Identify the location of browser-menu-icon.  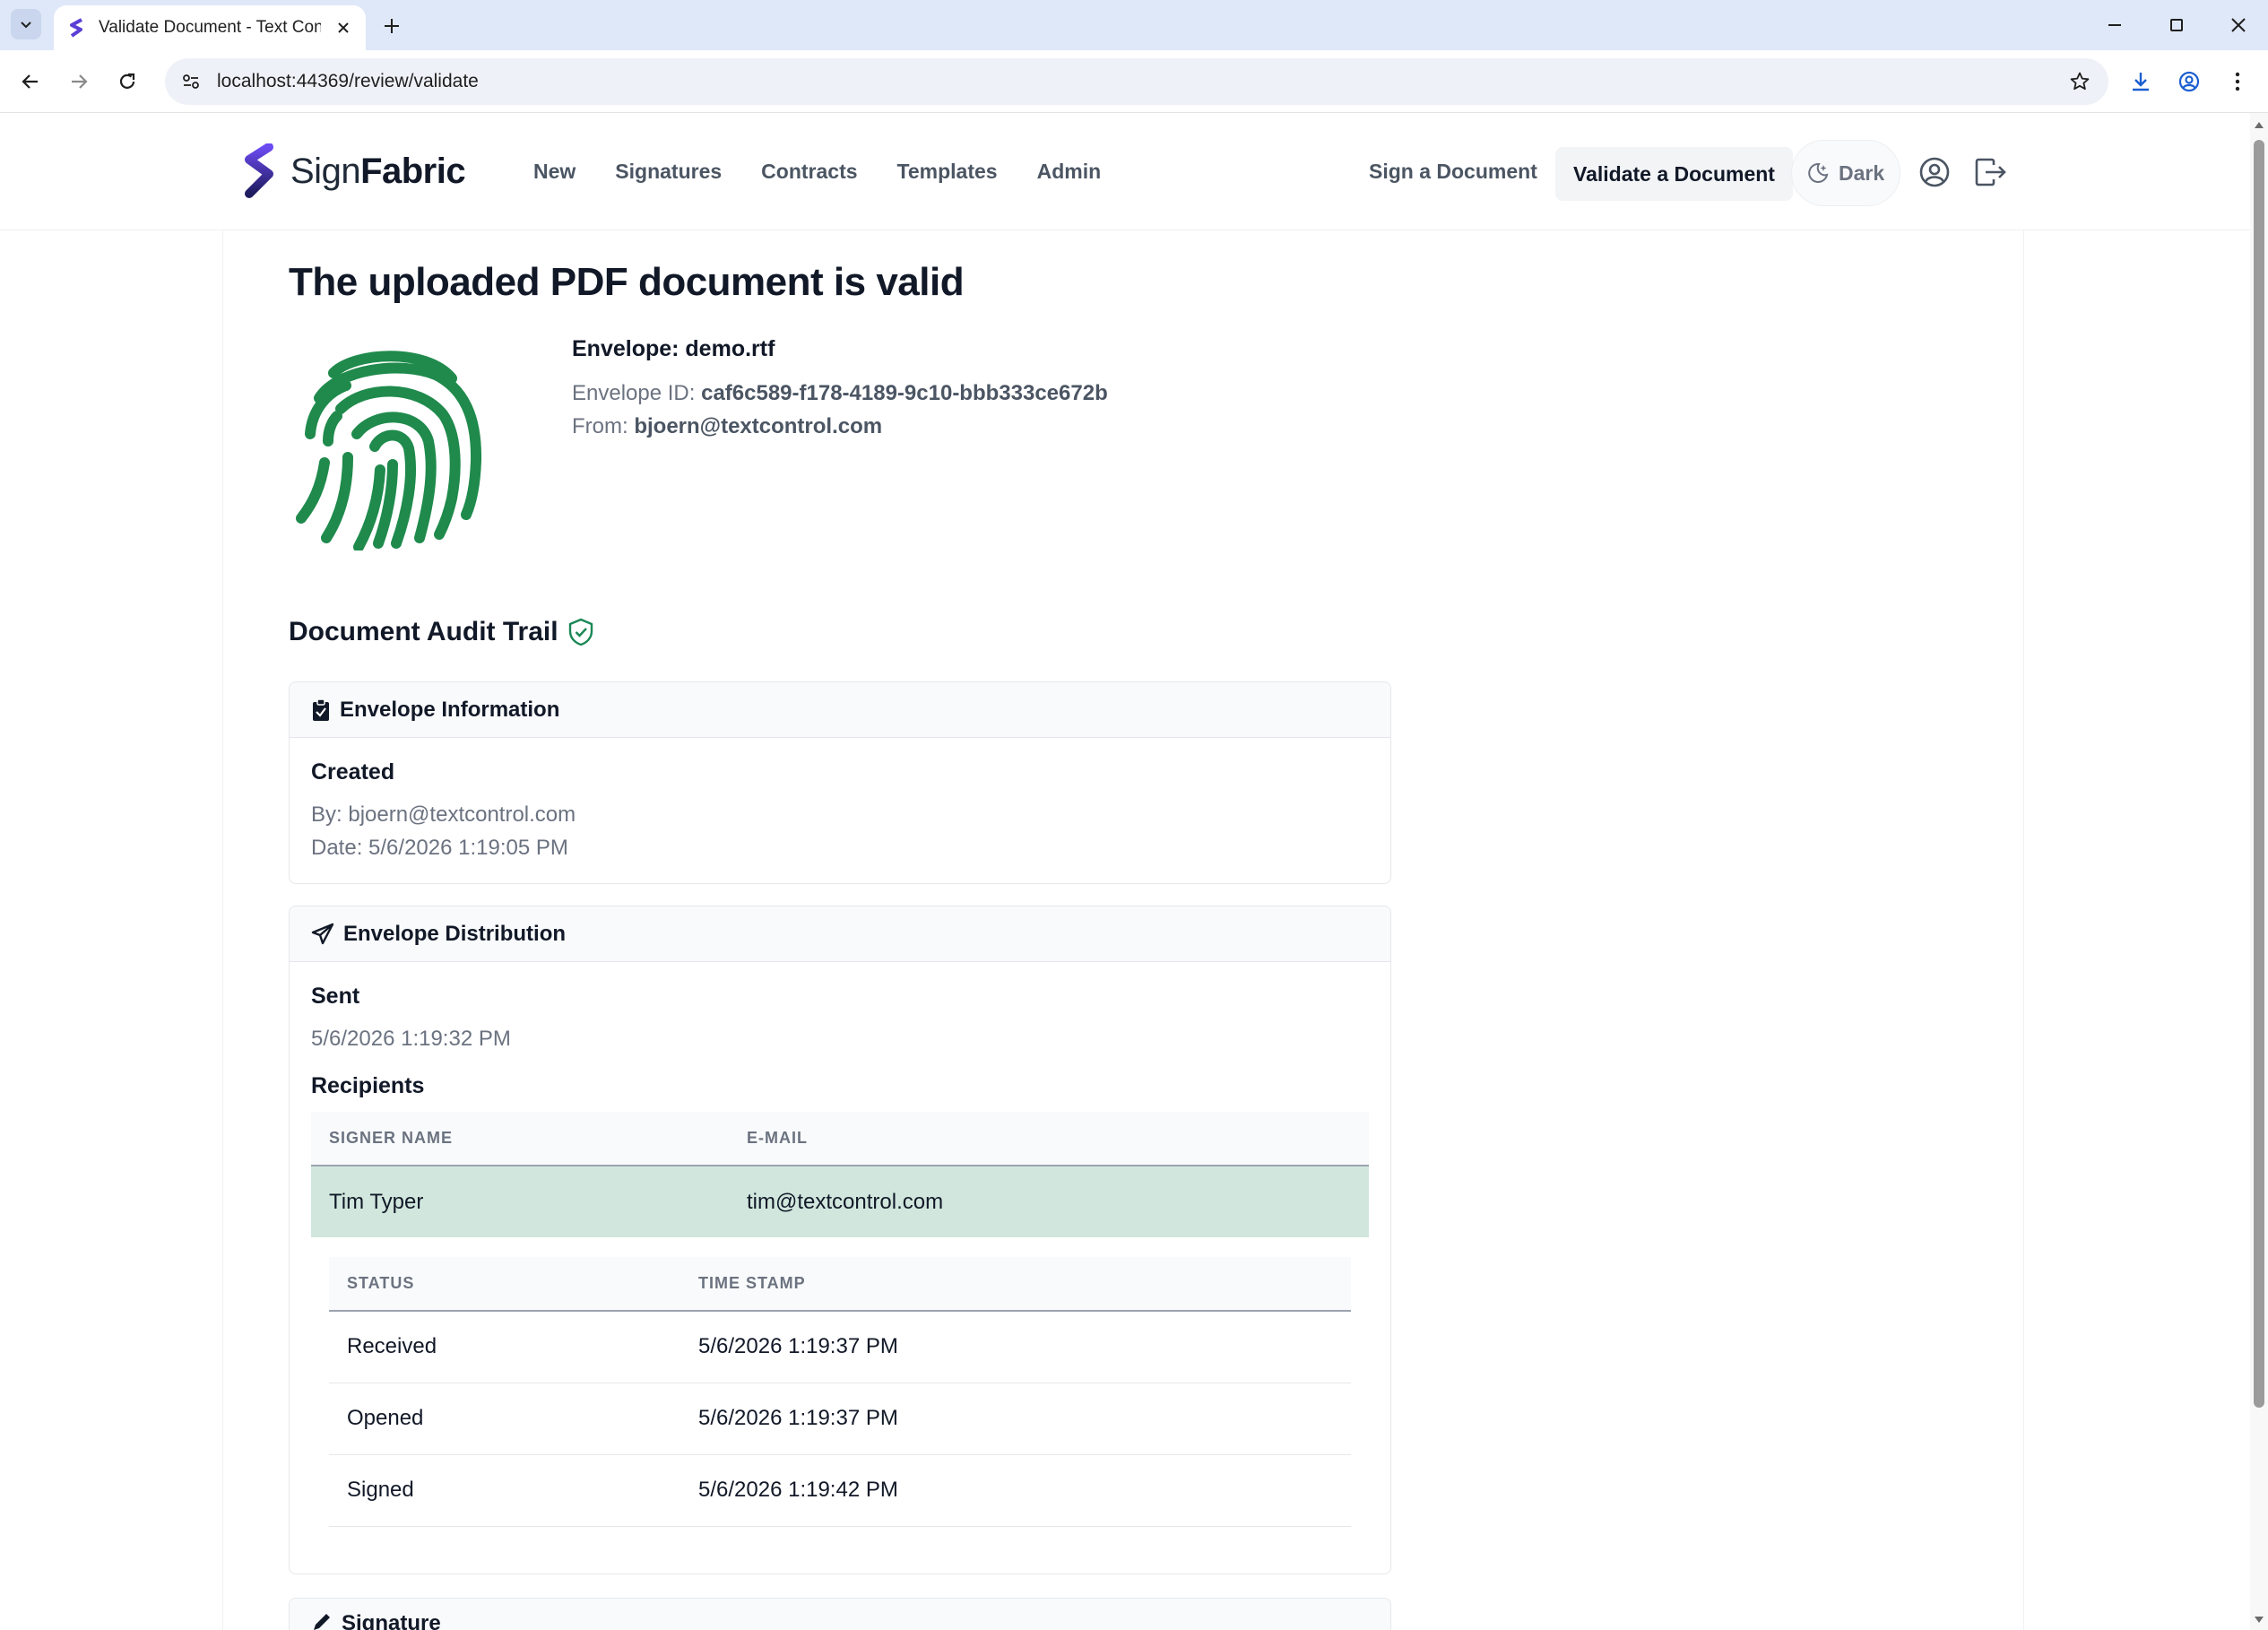
(2237, 81).